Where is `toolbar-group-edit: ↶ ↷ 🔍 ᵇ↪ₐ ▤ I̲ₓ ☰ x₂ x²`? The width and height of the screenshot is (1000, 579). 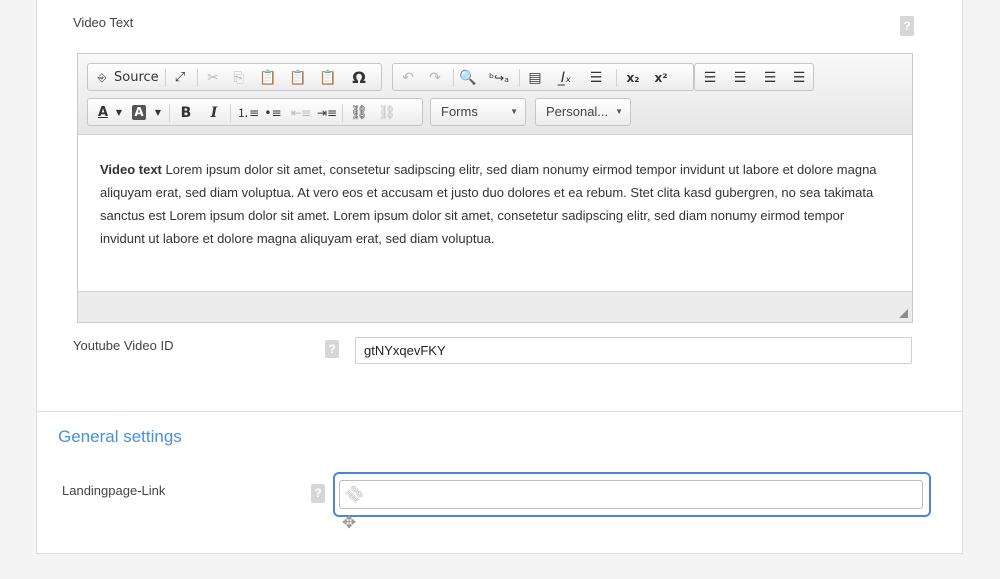 toolbar-group-edit: ↶ ↷ 🔍 ᵇ↪ₐ ▤ I̲ₓ ☰ x₂ x² is located at coordinates (543, 77).